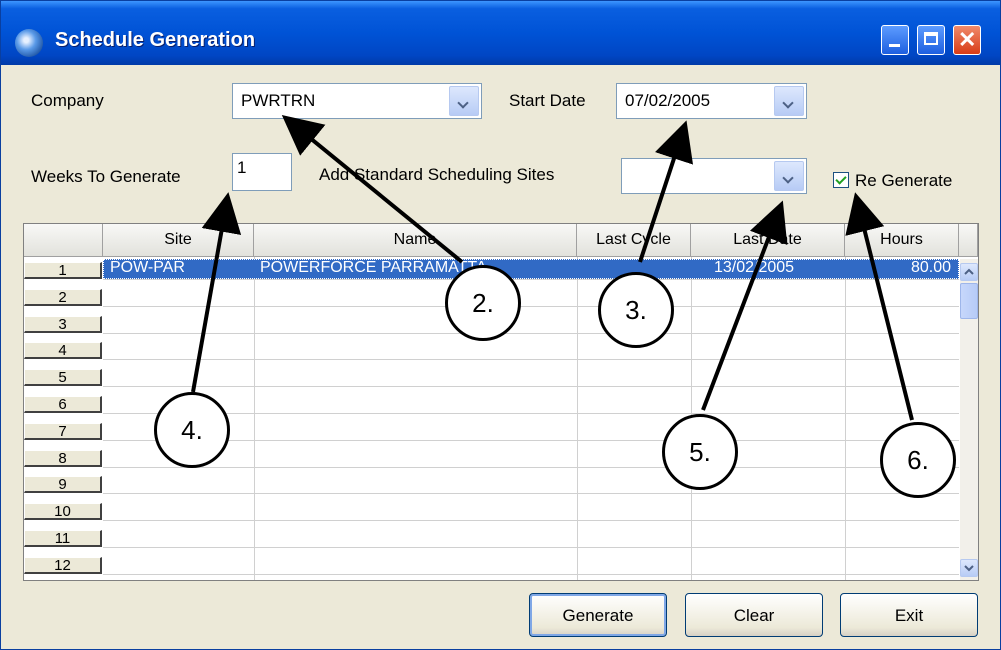 The height and width of the screenshot is (650, 1001). I want to click on annotation-callout-6: 6., so click(918, 460).